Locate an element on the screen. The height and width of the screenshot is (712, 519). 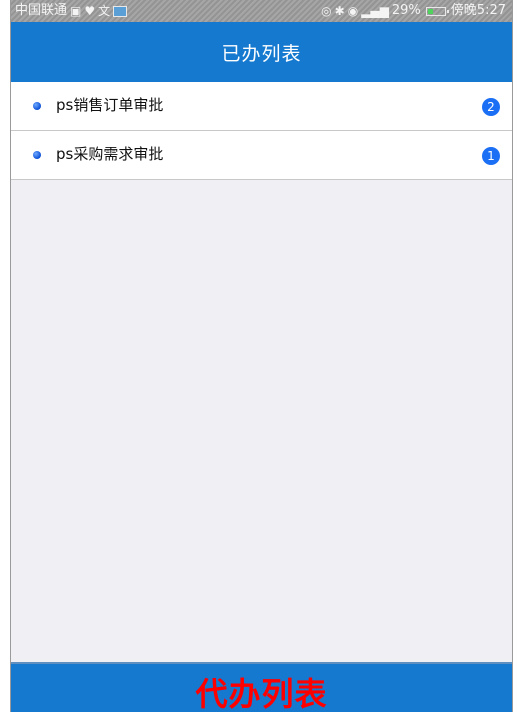
list-item-label: ps采购需求审批 is located at coordinates (110, 154).